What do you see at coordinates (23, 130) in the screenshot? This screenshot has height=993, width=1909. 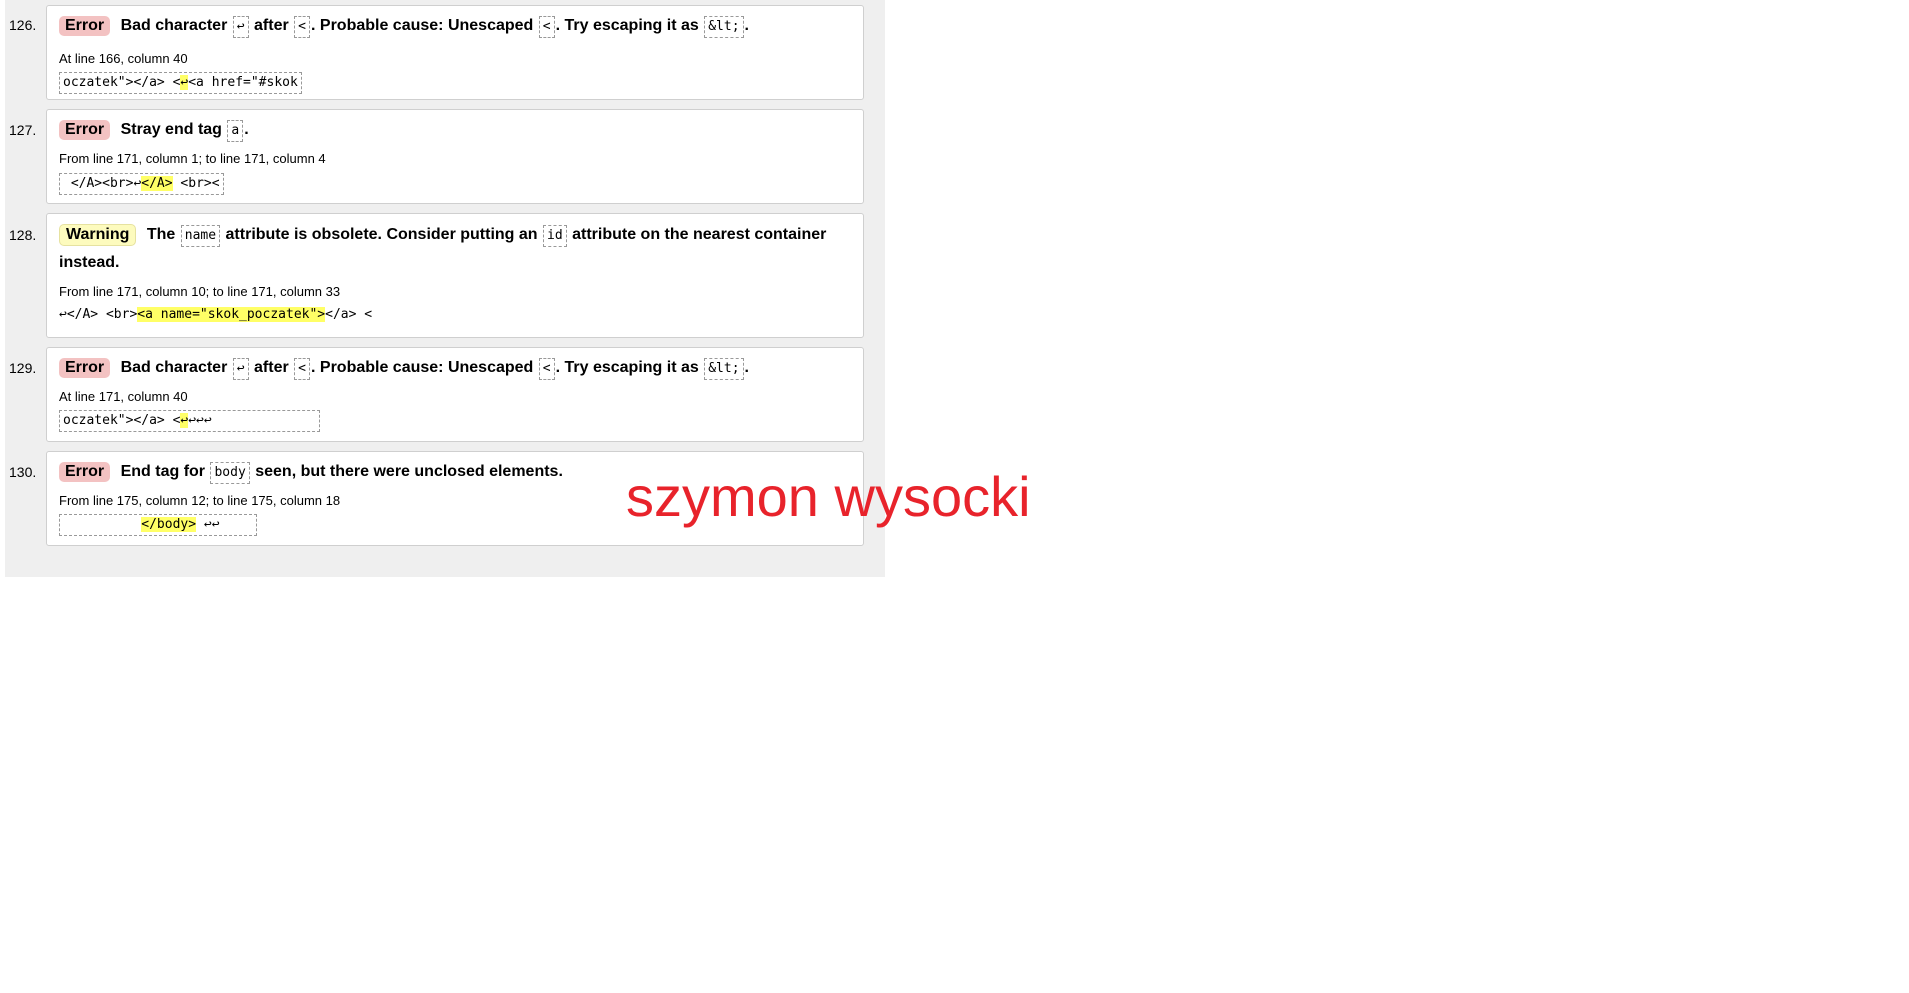 I see `message-number: 127.` at bounding box center [23, 130].